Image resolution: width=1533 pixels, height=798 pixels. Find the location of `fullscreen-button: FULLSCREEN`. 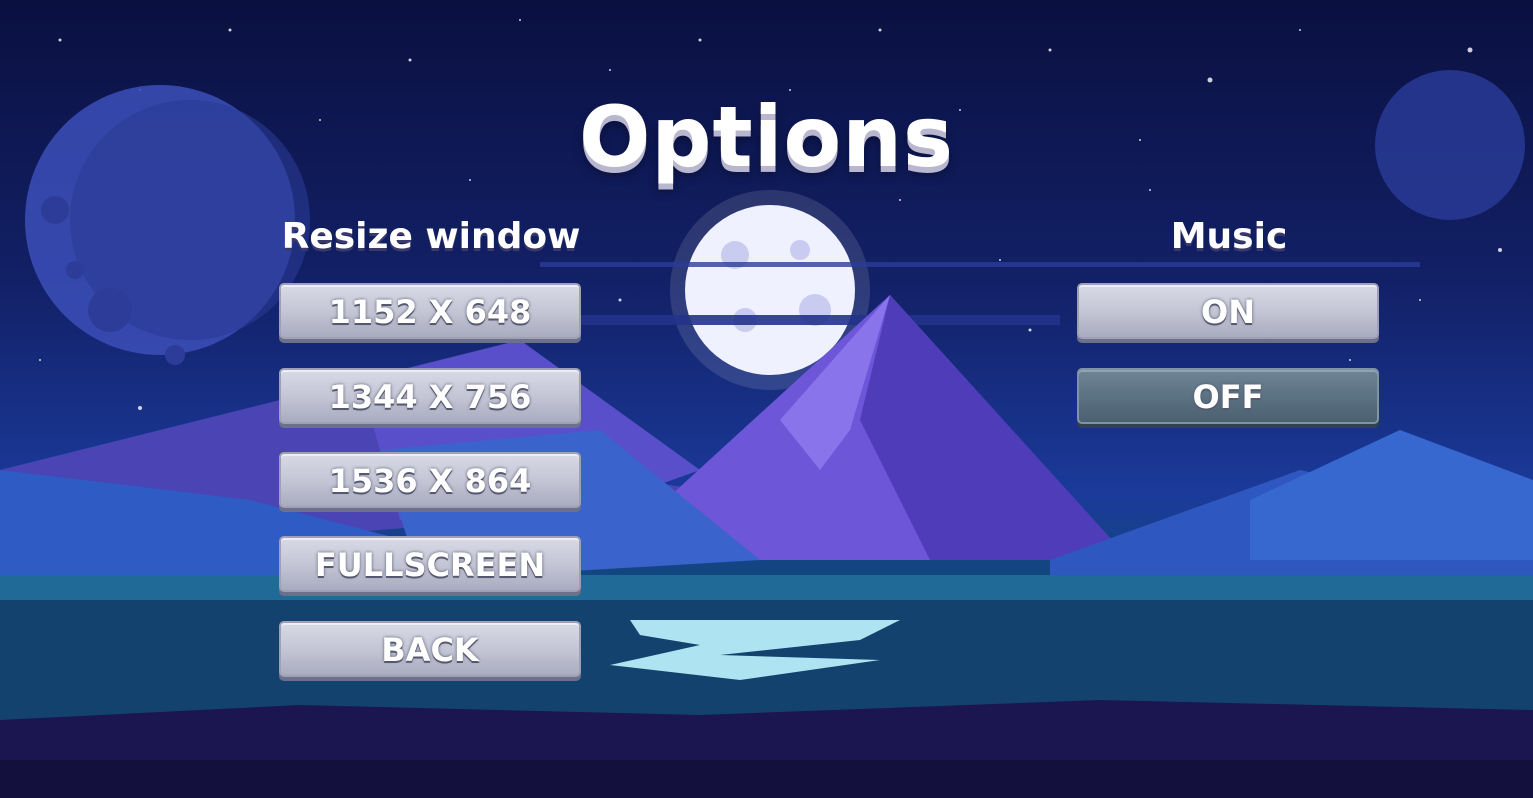

fullscreen-button: FULLSCREEN is located at coordinates (430, 564).